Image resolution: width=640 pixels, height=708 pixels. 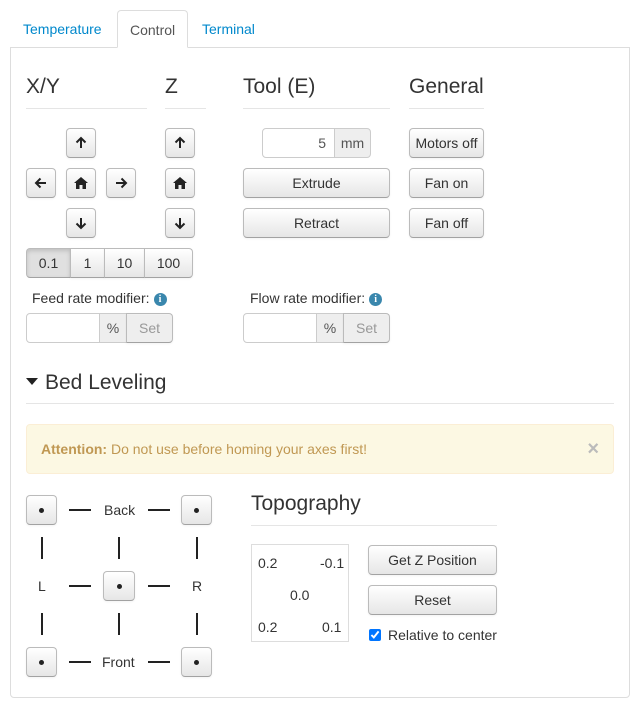 What do you see at coordinates (442, 635) in the screenshot?
I see `relative-to-center-label: Relative to center` at bounding box center [442, 635].